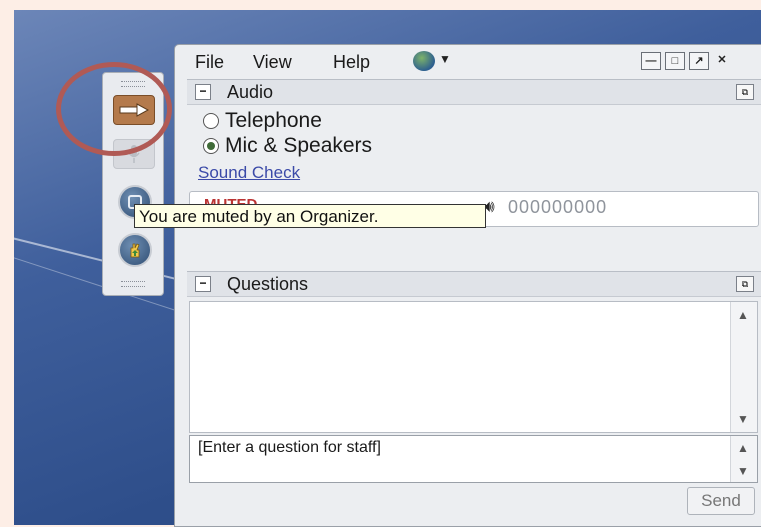 The image size is (761, 527). Describe the element at coordinates (743, 459) in the screenshot. I see `question-input-scrollbar: ▲ ▼` at that location.